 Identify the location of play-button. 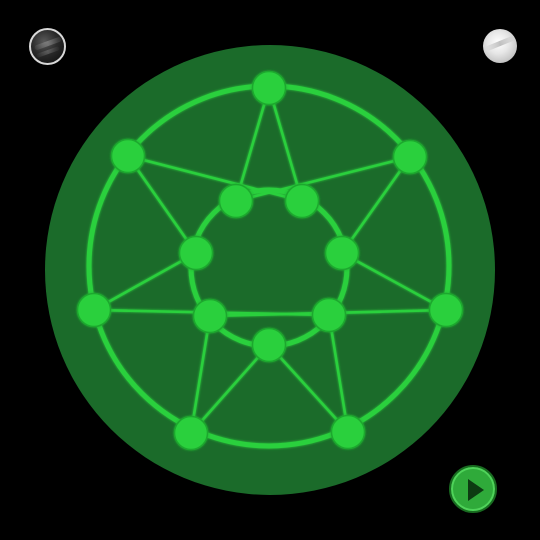
(473, 489).